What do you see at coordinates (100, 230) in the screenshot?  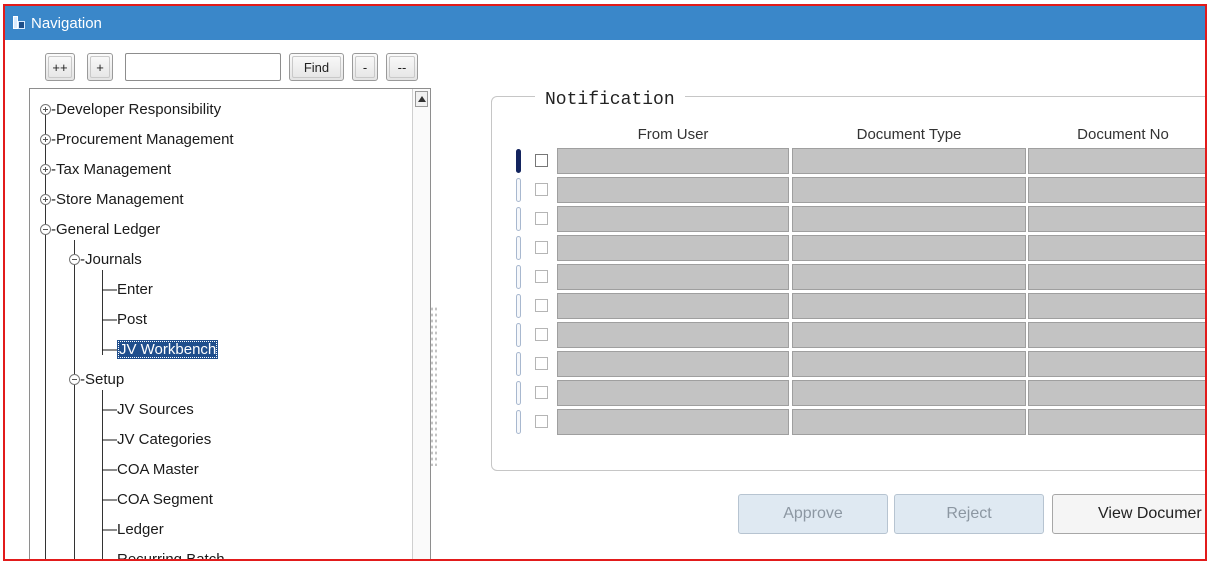 I see `tree-item-general-ledger: -General Ledger` at bounding box center [100, 230].